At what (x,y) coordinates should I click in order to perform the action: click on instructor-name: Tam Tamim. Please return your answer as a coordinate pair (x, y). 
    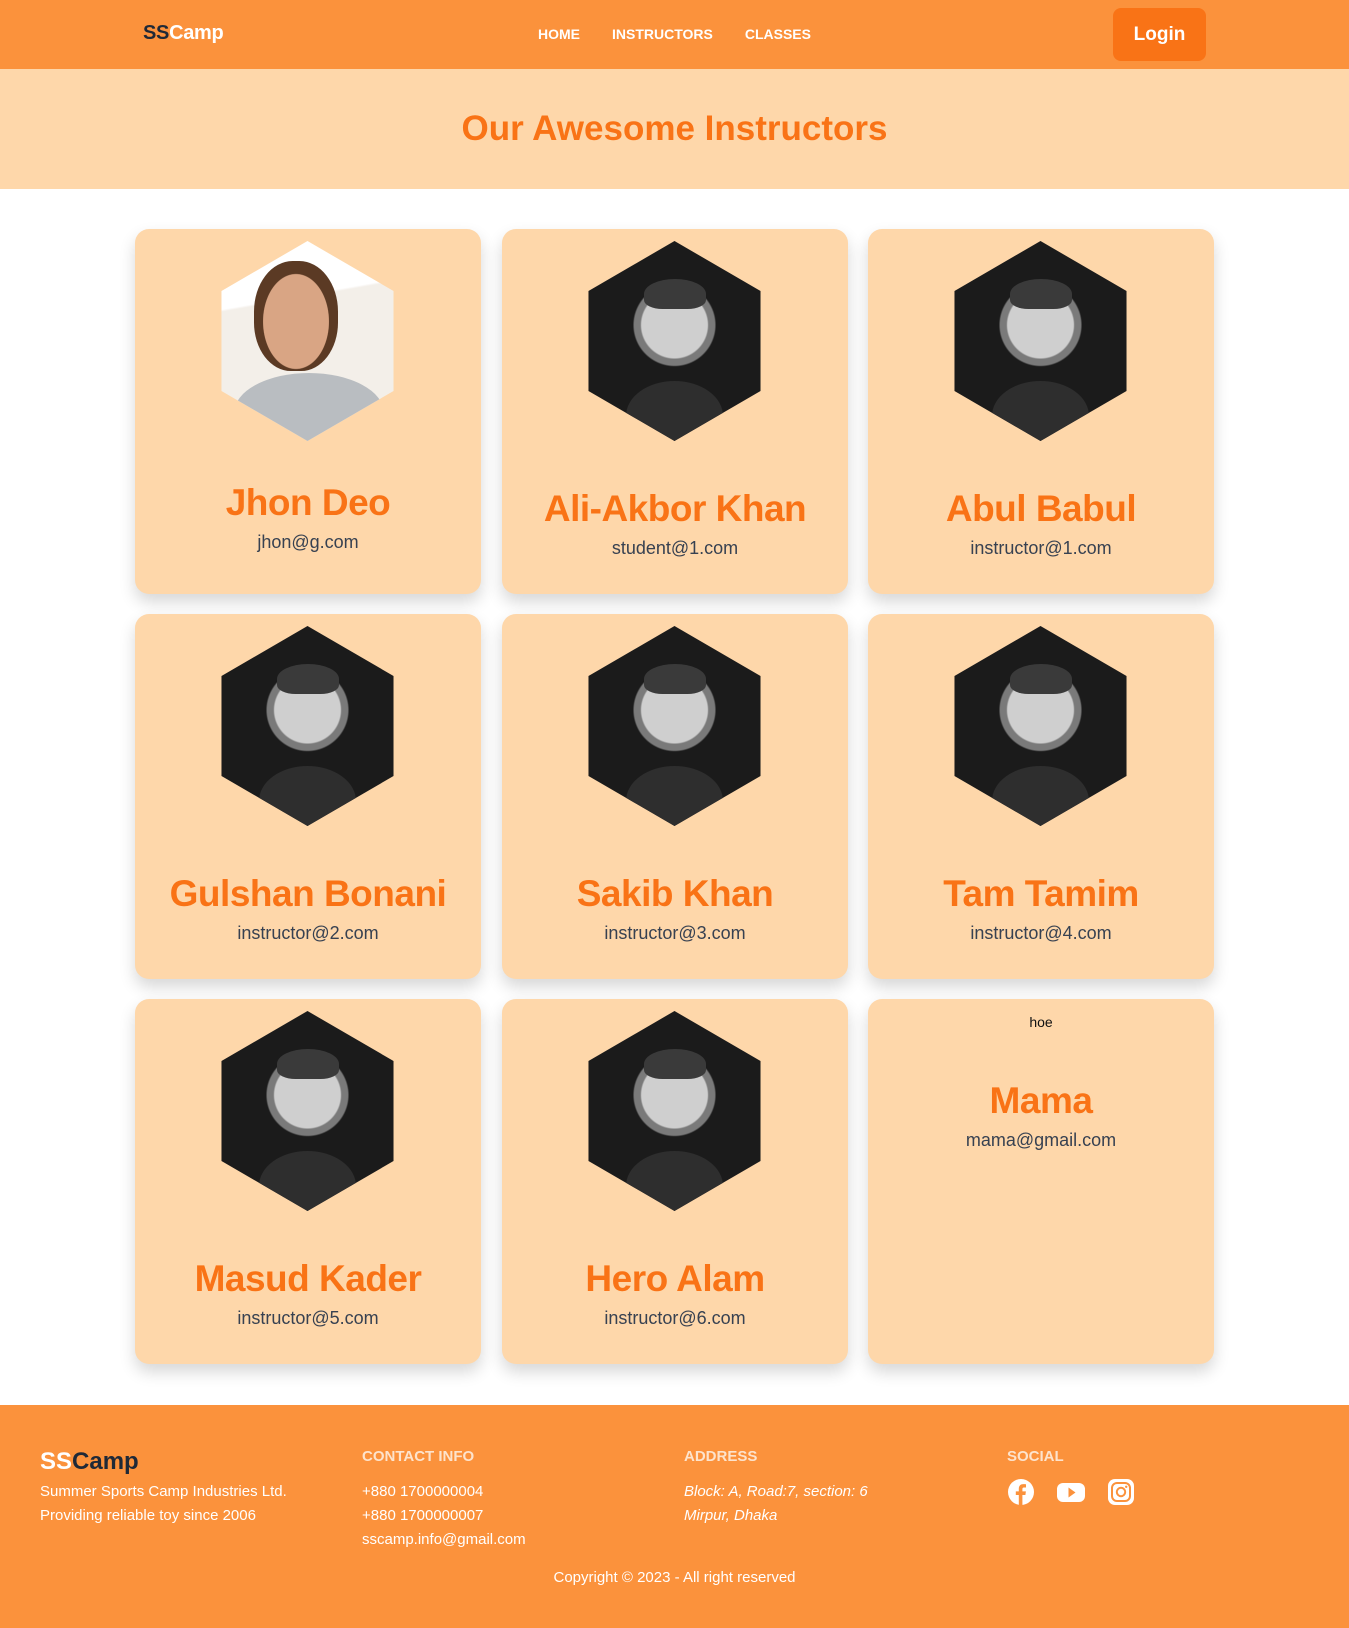
    Looking at the image, I should click on (1041, 893).